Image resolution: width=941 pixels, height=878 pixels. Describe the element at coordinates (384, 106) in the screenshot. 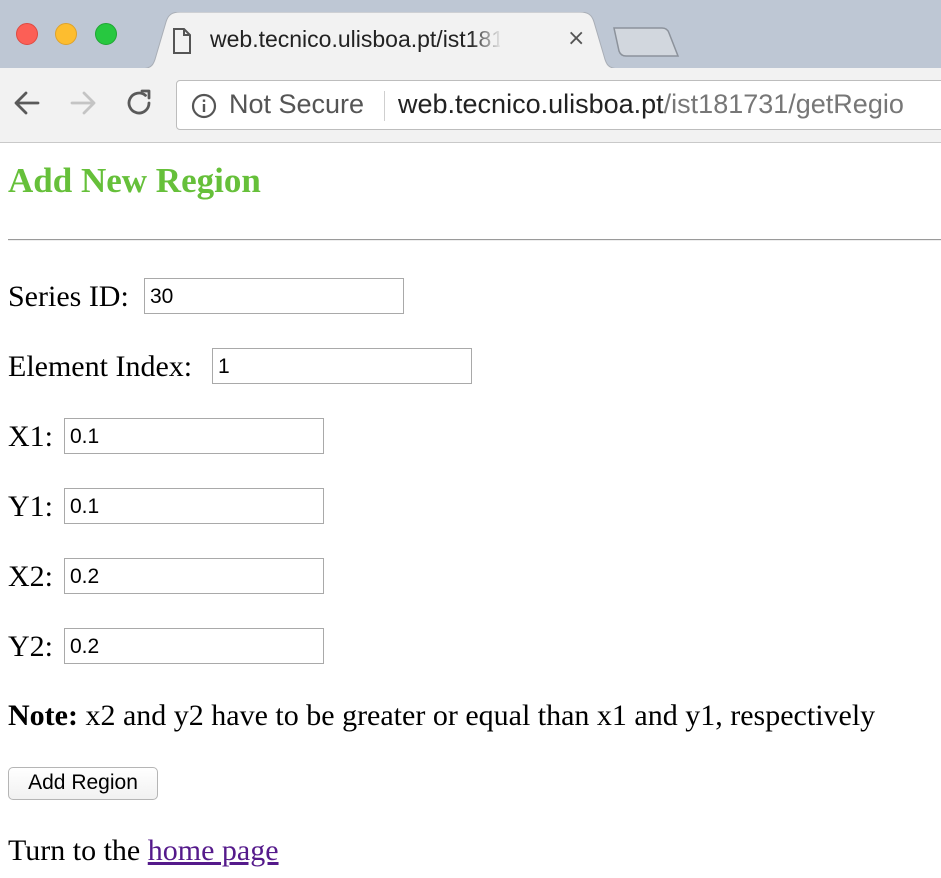

I see `address-separator` at that location.